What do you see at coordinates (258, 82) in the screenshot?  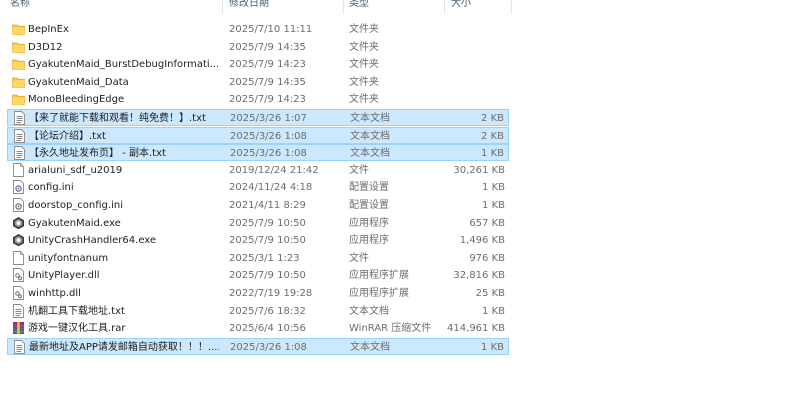 I see `file-row: GyakutenMaid_Data 2025/7/9 14:35 文件夹` at bounding box center [258, 82].